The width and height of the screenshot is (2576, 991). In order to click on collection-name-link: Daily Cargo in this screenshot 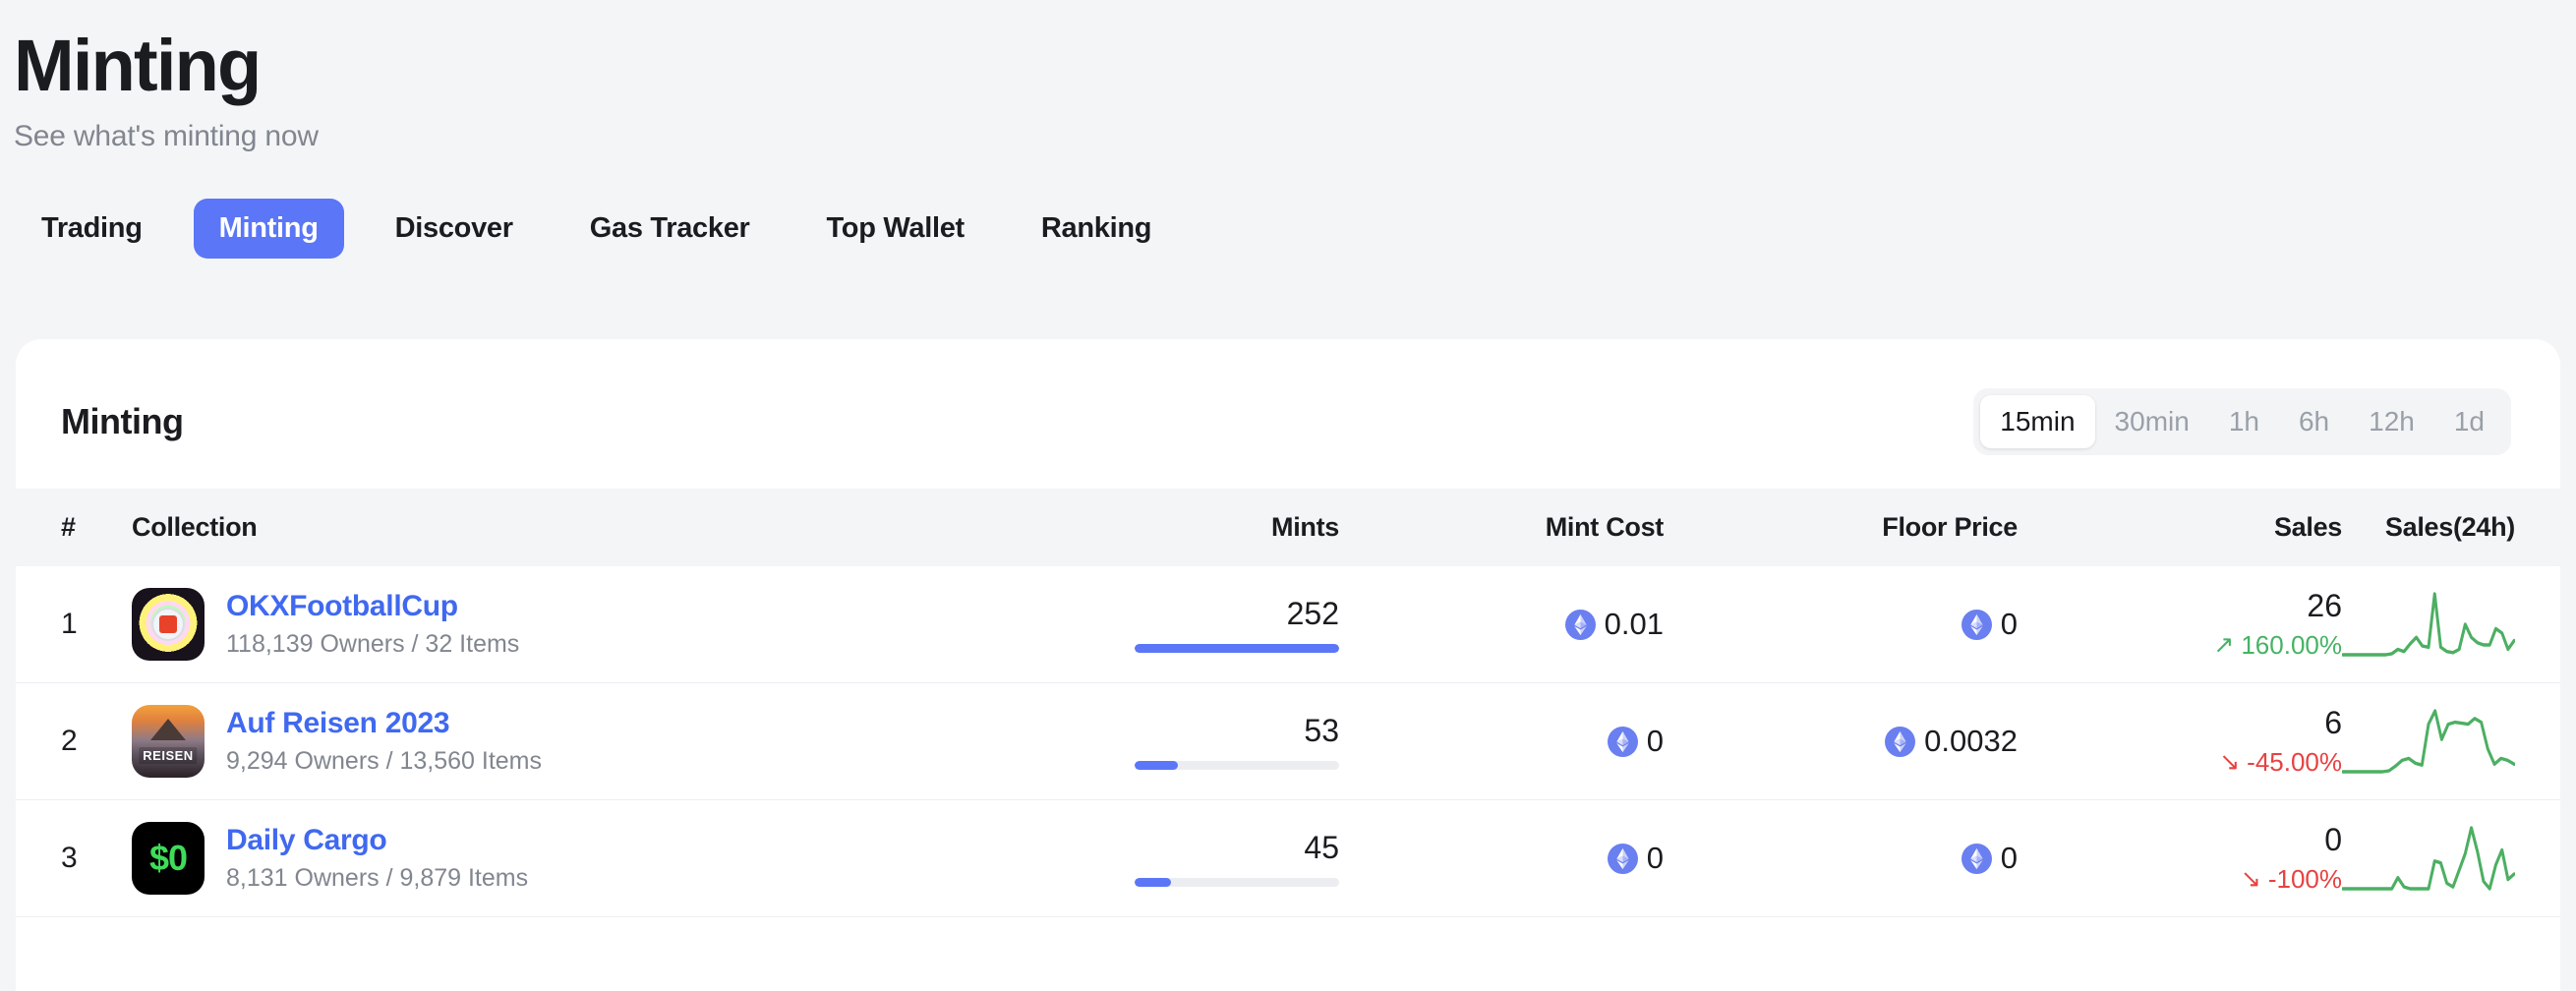, I will do `click(377, 840)`.